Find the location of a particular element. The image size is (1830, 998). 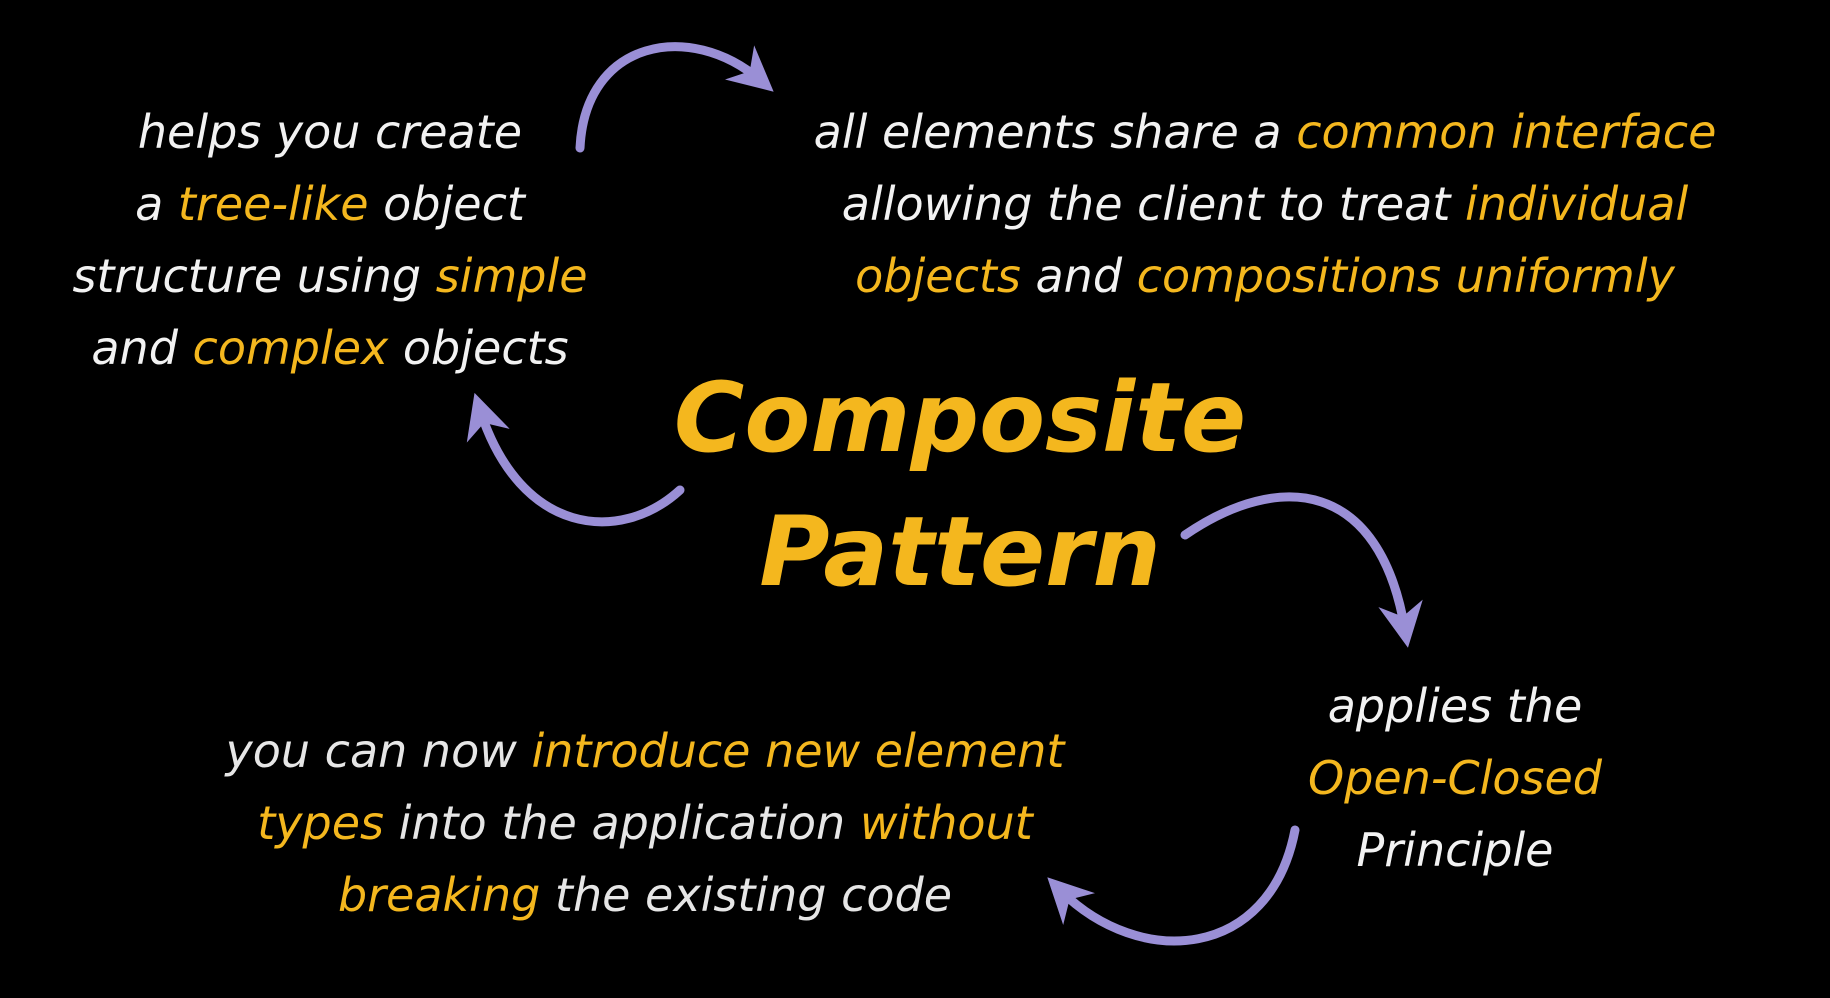

highlight-text: simple is located at coordinates (511, 276).